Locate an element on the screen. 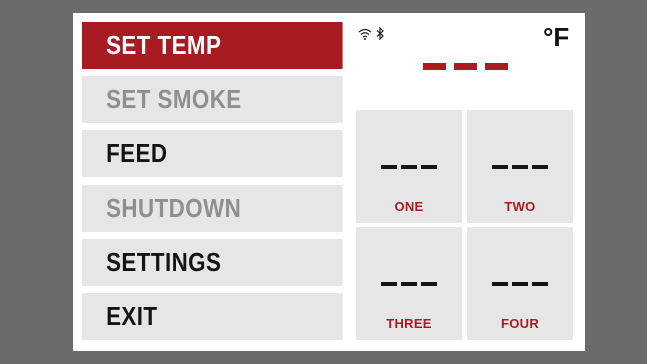 This screenshot has height=364, width=647. menu-item-feed: FEED is located at coordinates (212, 153).